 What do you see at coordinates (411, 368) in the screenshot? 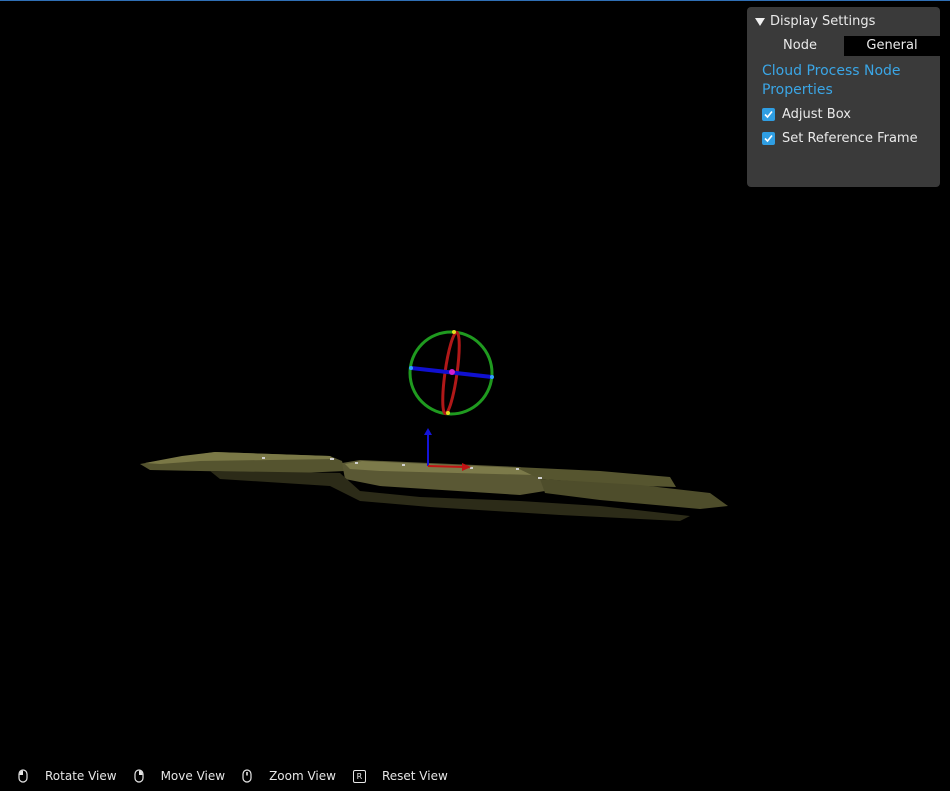
I see `gizmo-handle-left` at bounding box center [411, 368].